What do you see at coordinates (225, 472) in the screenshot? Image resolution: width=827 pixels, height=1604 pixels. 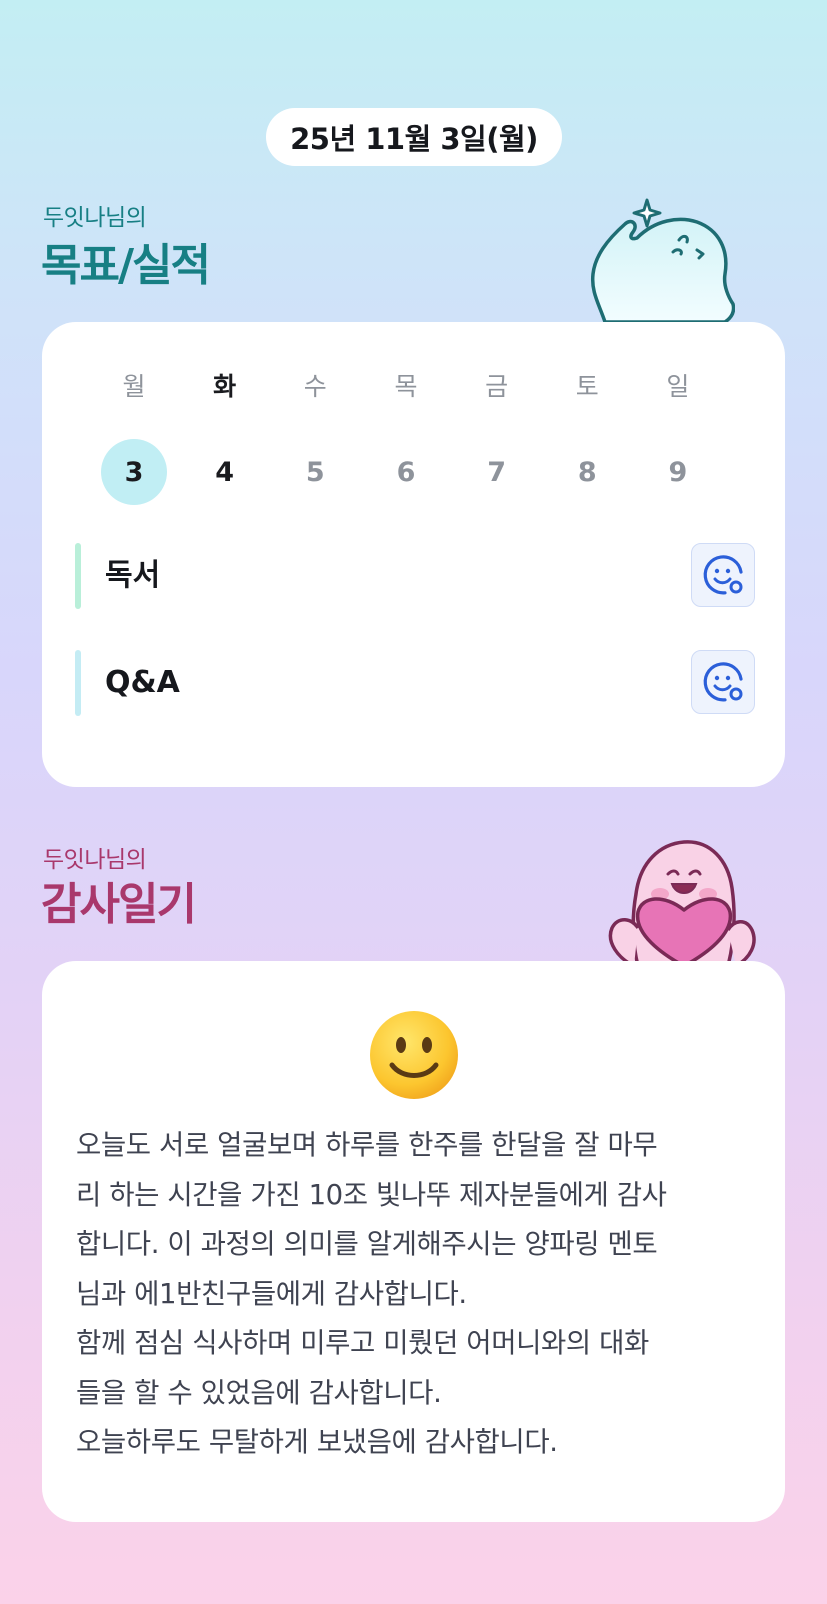 I see `day-number: 4` at bounding box center [225, 472].